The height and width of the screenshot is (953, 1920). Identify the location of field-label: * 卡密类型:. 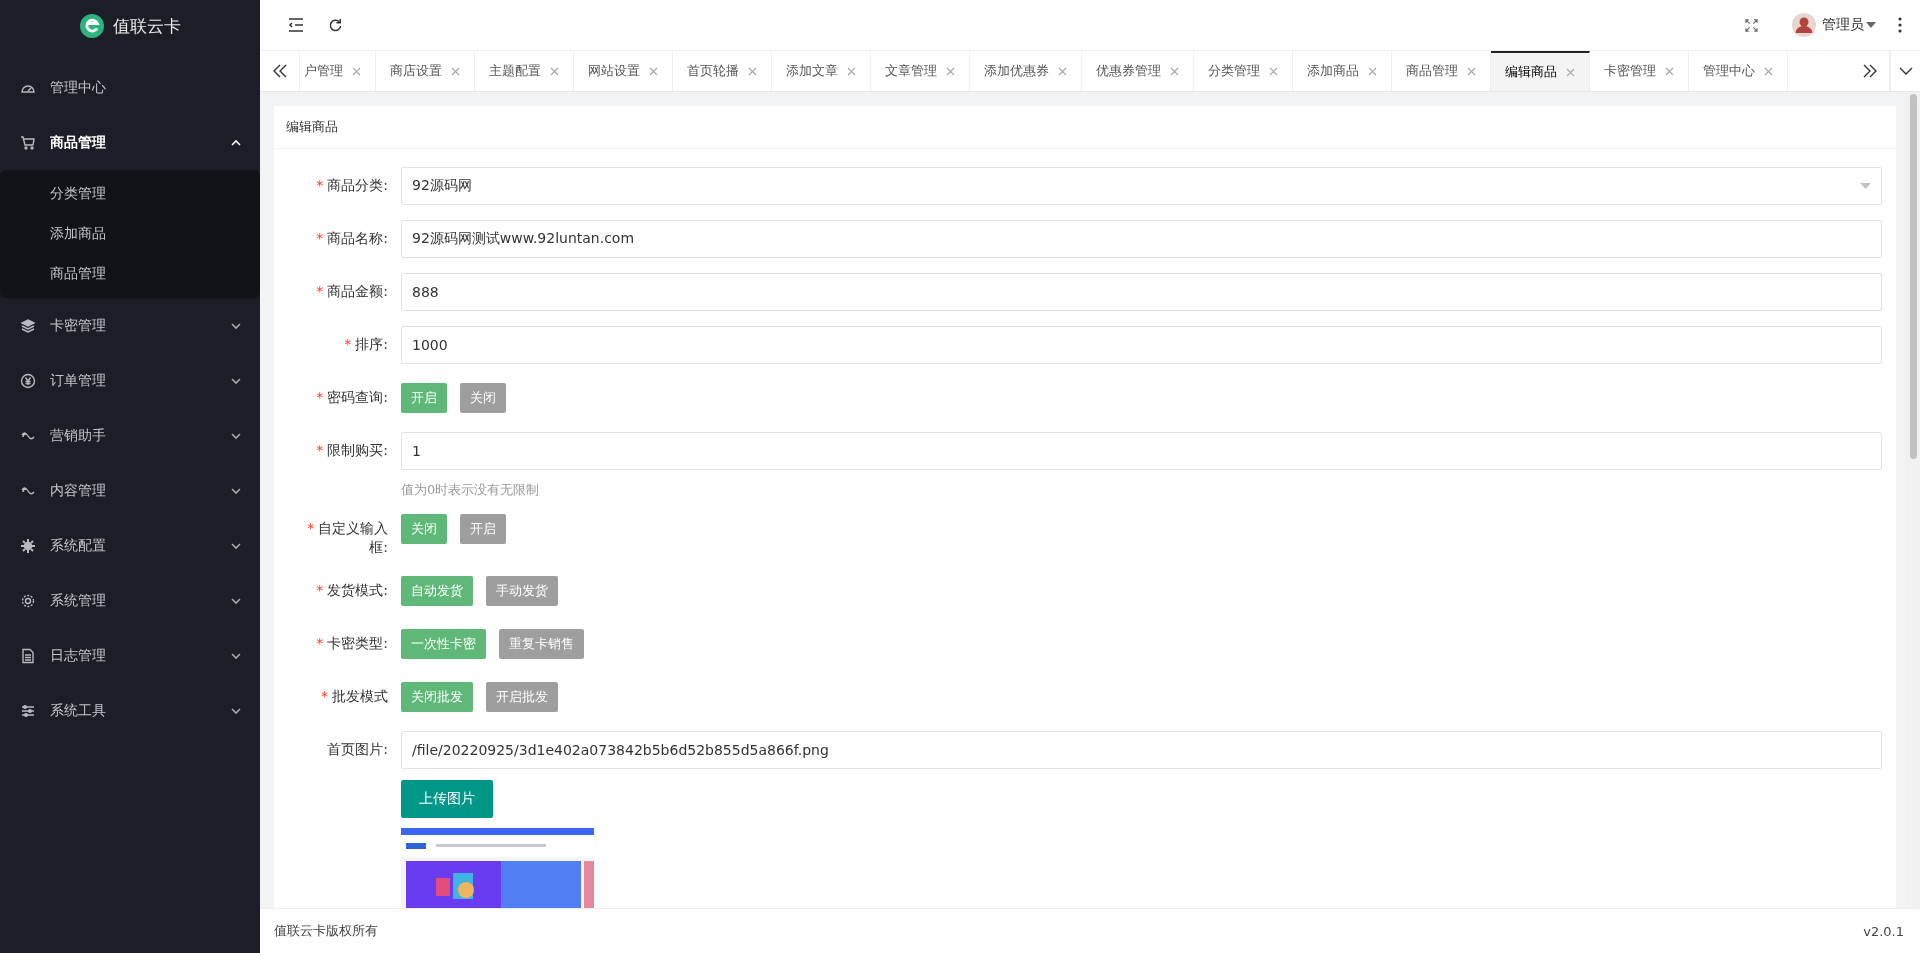
(351, 643).